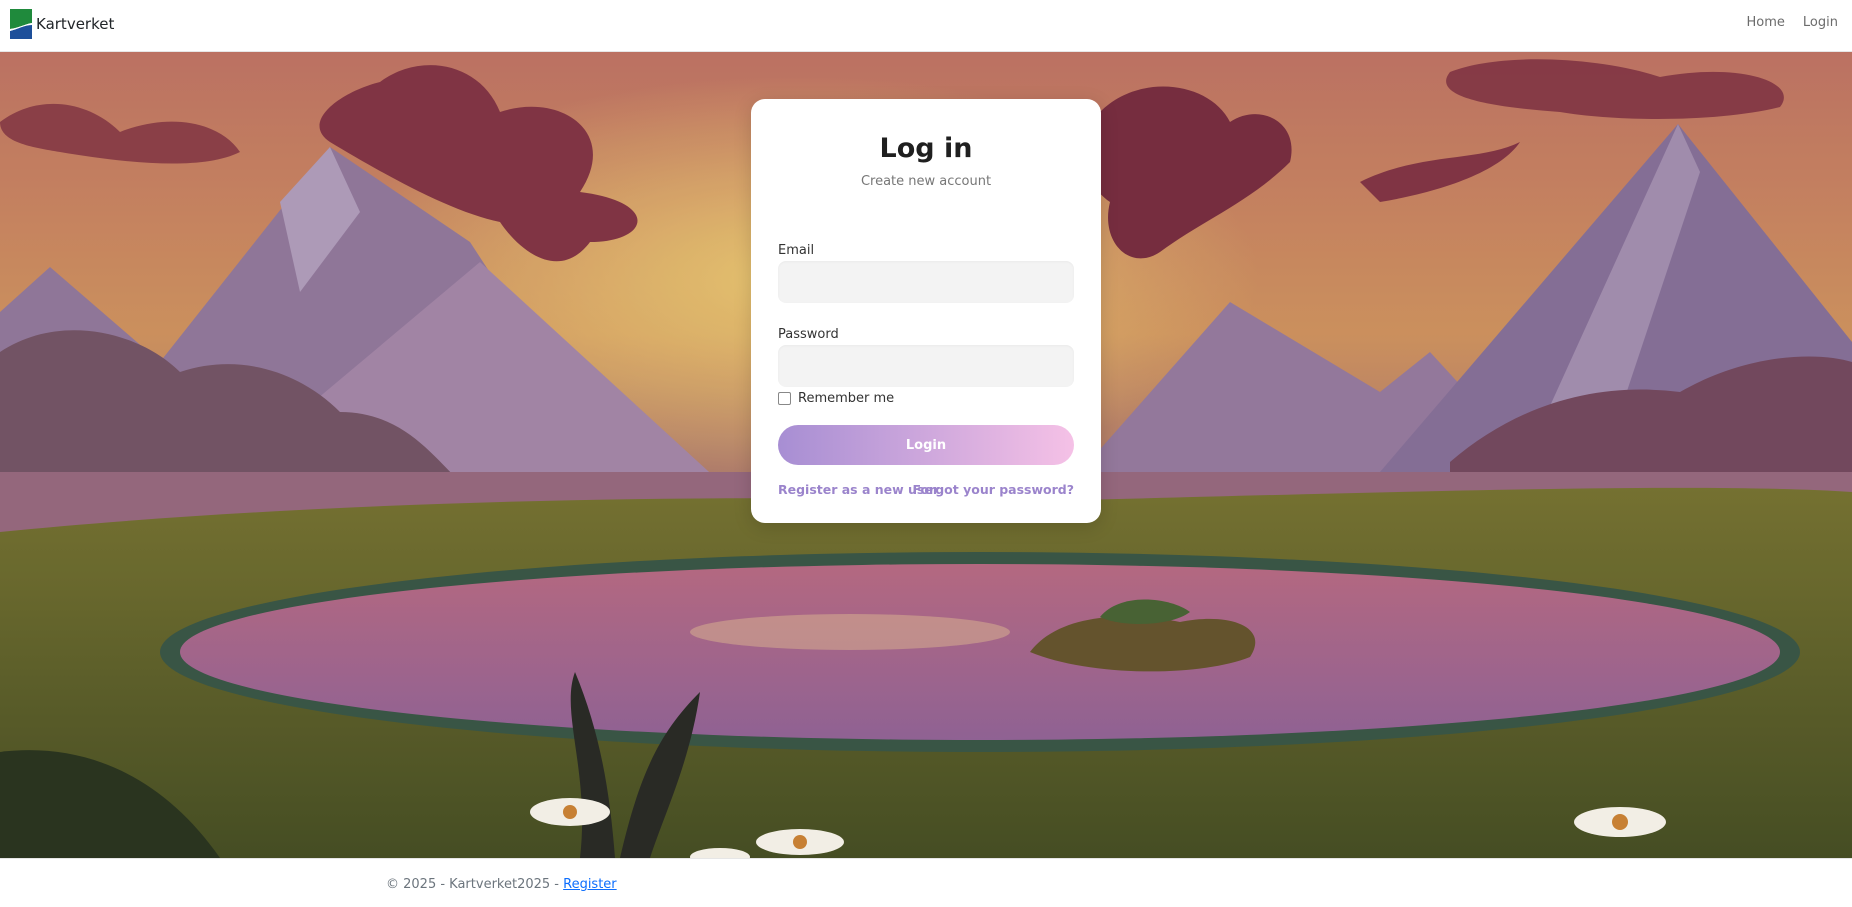 The image size is (1852, 907). What do you see at coordinates (926, 366) in the screenshot?
I see `password-input` at bounding box center [926, 366].